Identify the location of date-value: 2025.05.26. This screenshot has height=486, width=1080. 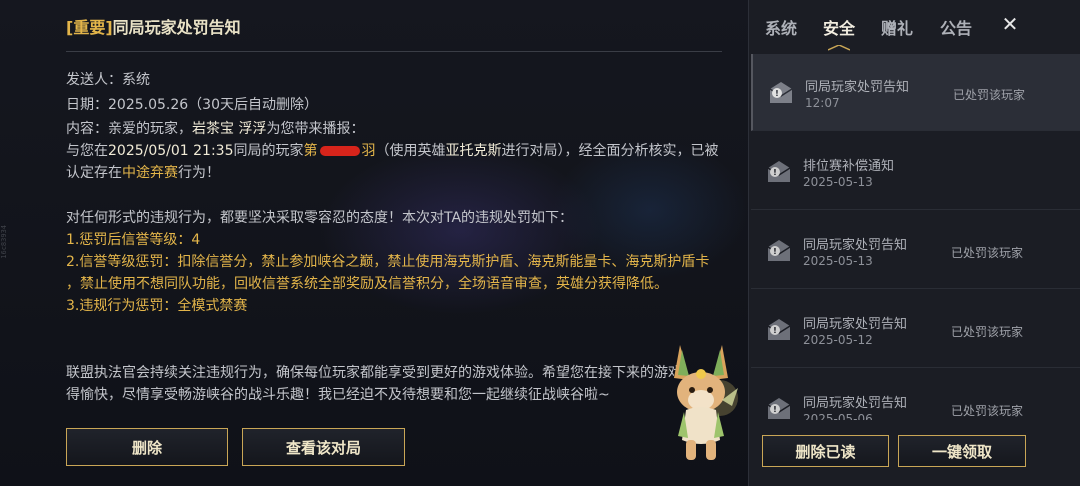
(148, 105).